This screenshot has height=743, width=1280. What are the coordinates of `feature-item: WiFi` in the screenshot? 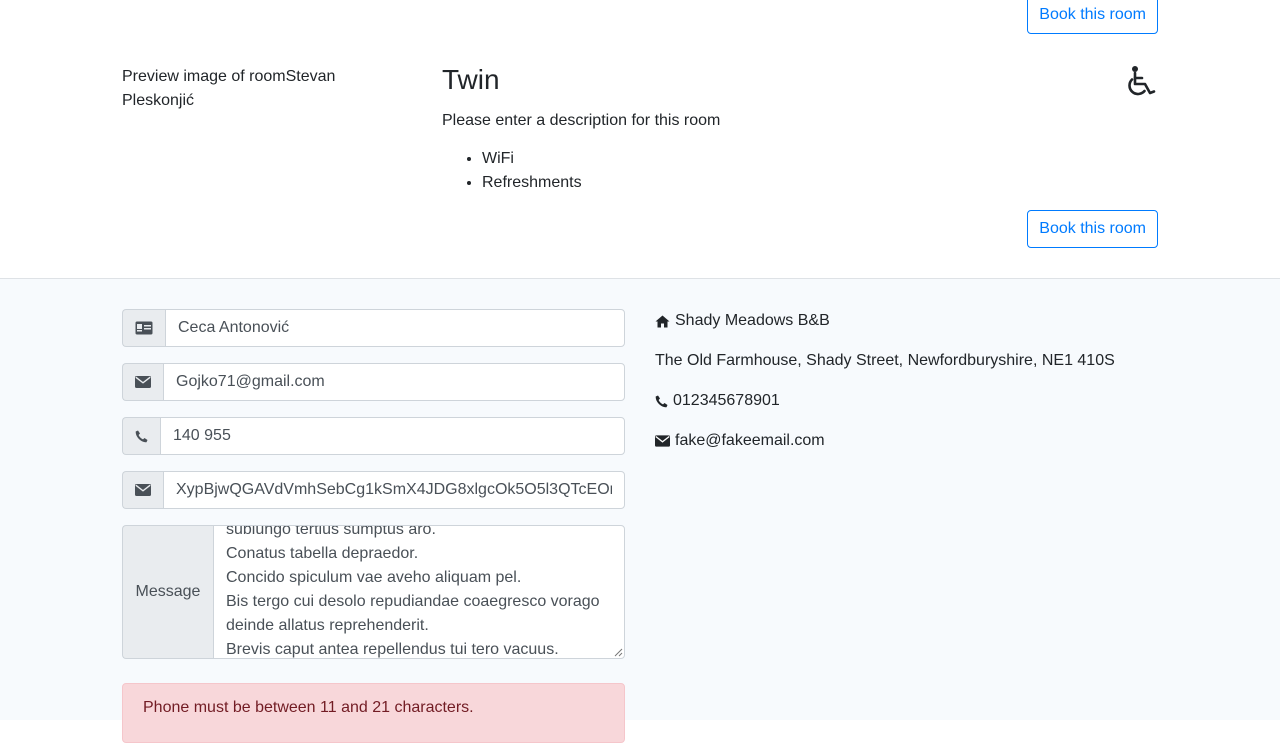 It's located at (820, 159).